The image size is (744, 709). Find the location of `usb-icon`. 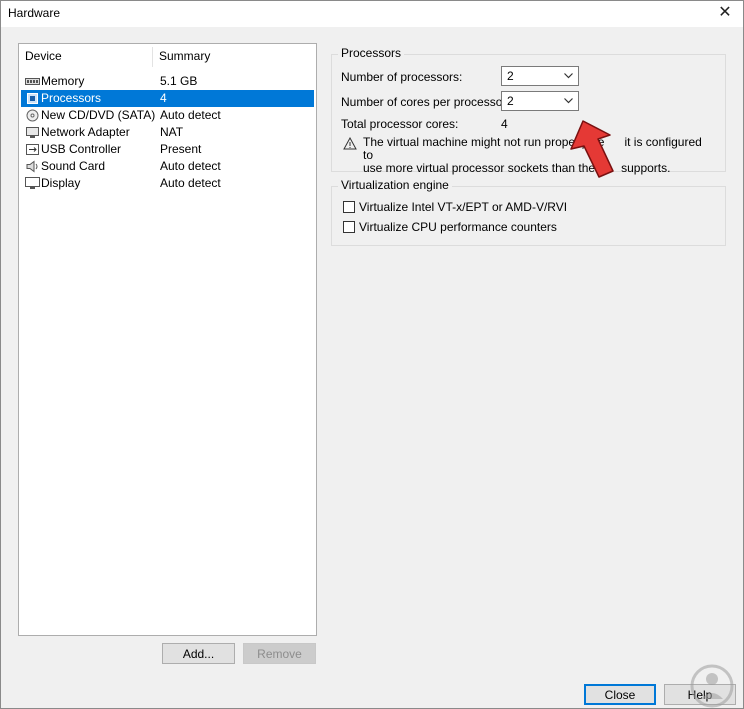

usb-icon is located at coordinates (32, 149).